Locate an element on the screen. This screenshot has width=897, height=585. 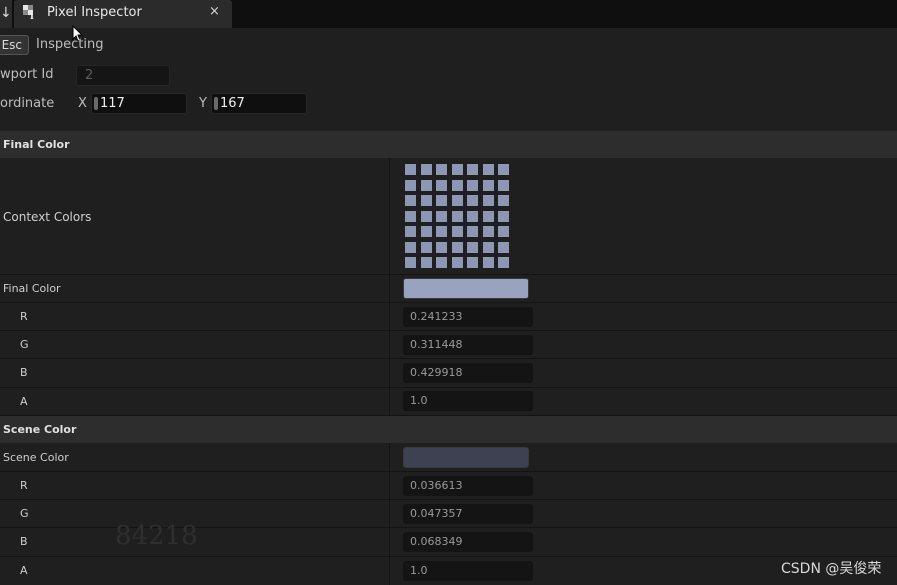
dock-arrow-icon: ↓ is located at coordinates (6, 14).